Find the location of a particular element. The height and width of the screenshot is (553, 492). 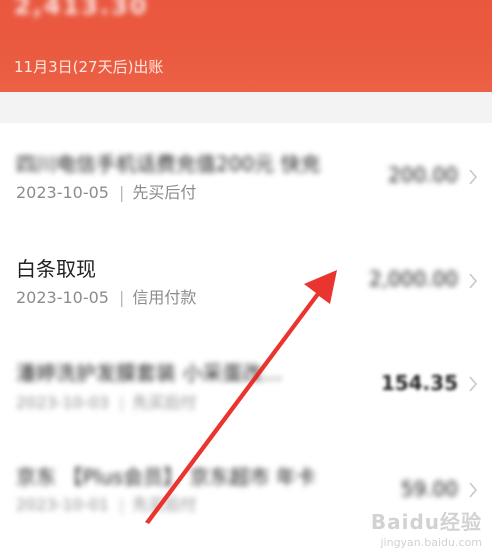

transaction-date: 2023-10-01 is located at coordinates (62, 504).